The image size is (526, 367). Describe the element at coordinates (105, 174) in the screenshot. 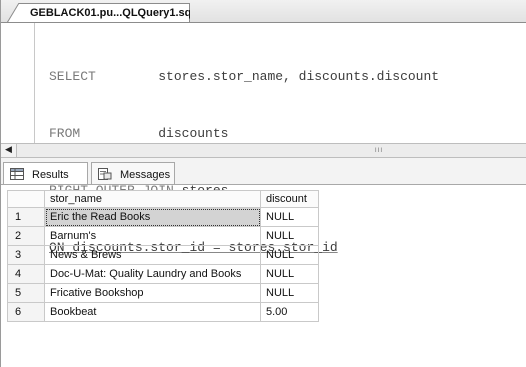

I see `messages-icon` at that location.